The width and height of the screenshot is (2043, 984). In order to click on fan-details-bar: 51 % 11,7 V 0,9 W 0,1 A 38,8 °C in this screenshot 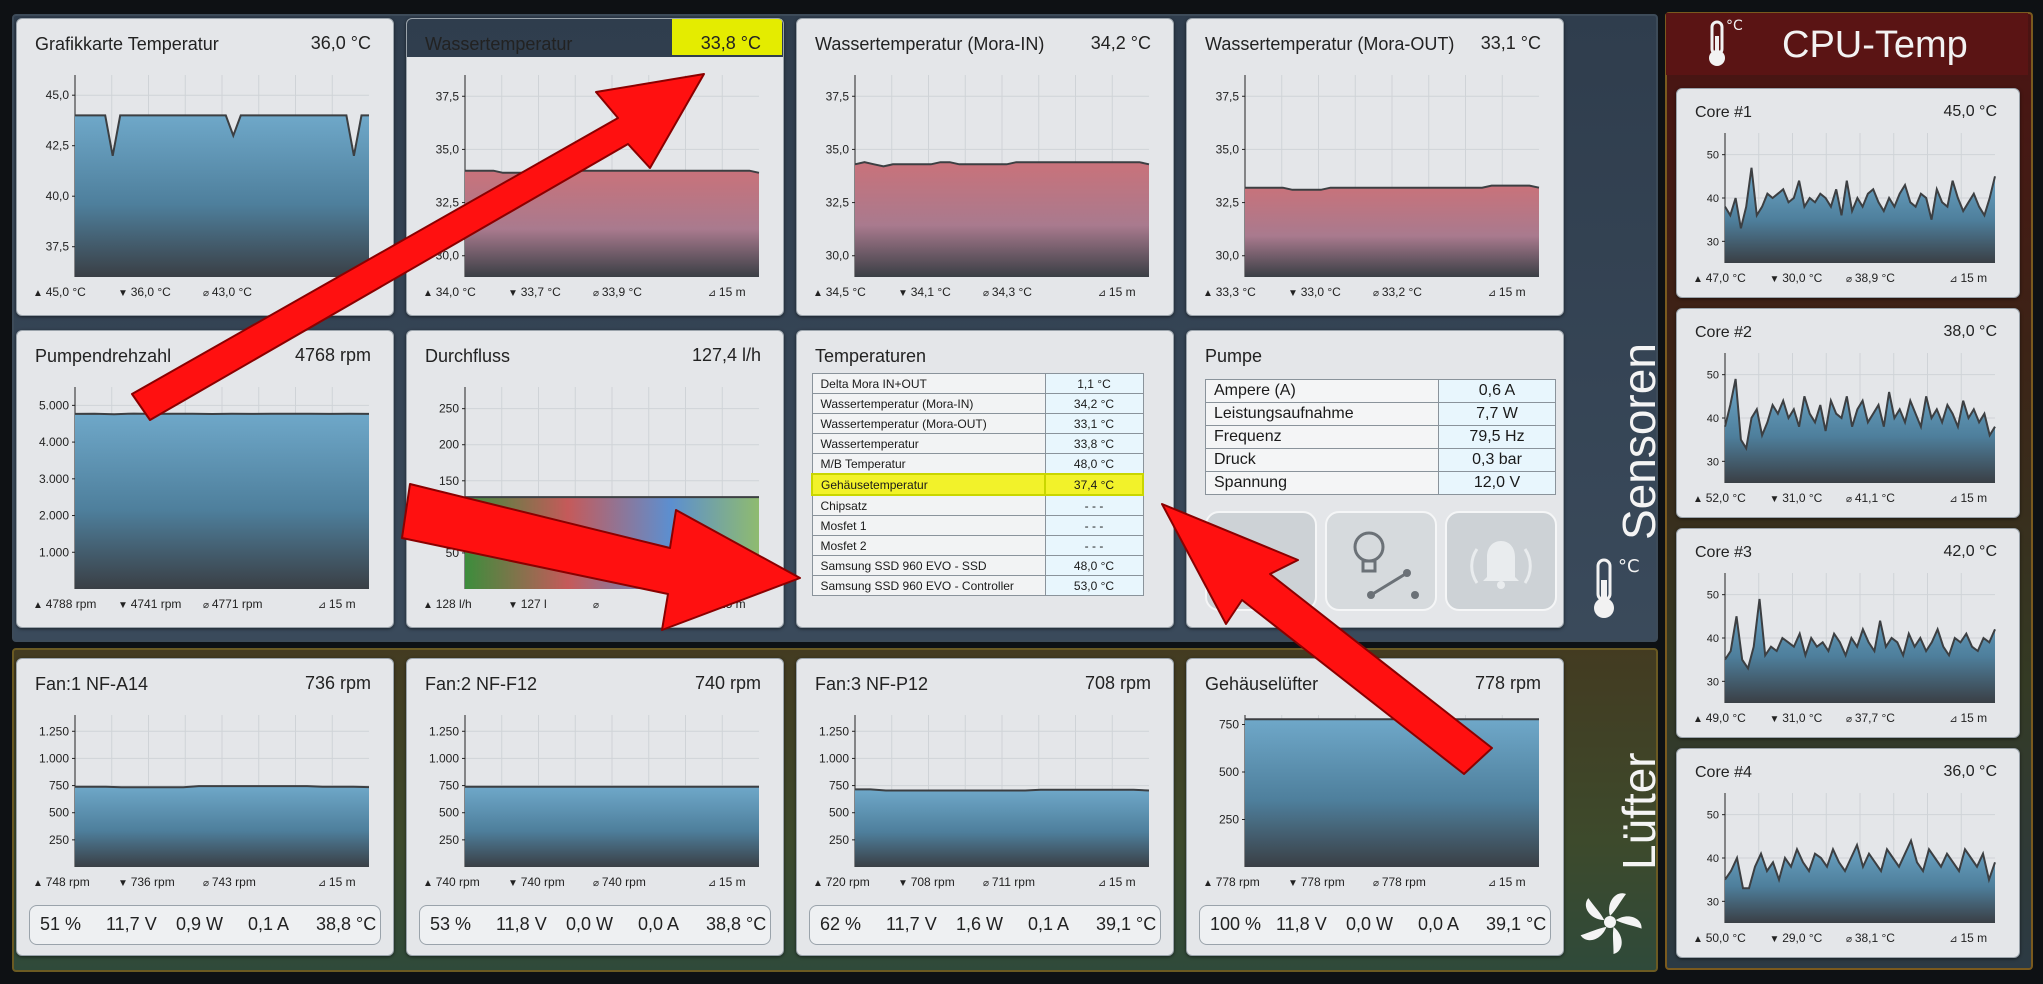, I will do `click(205, 925)`.